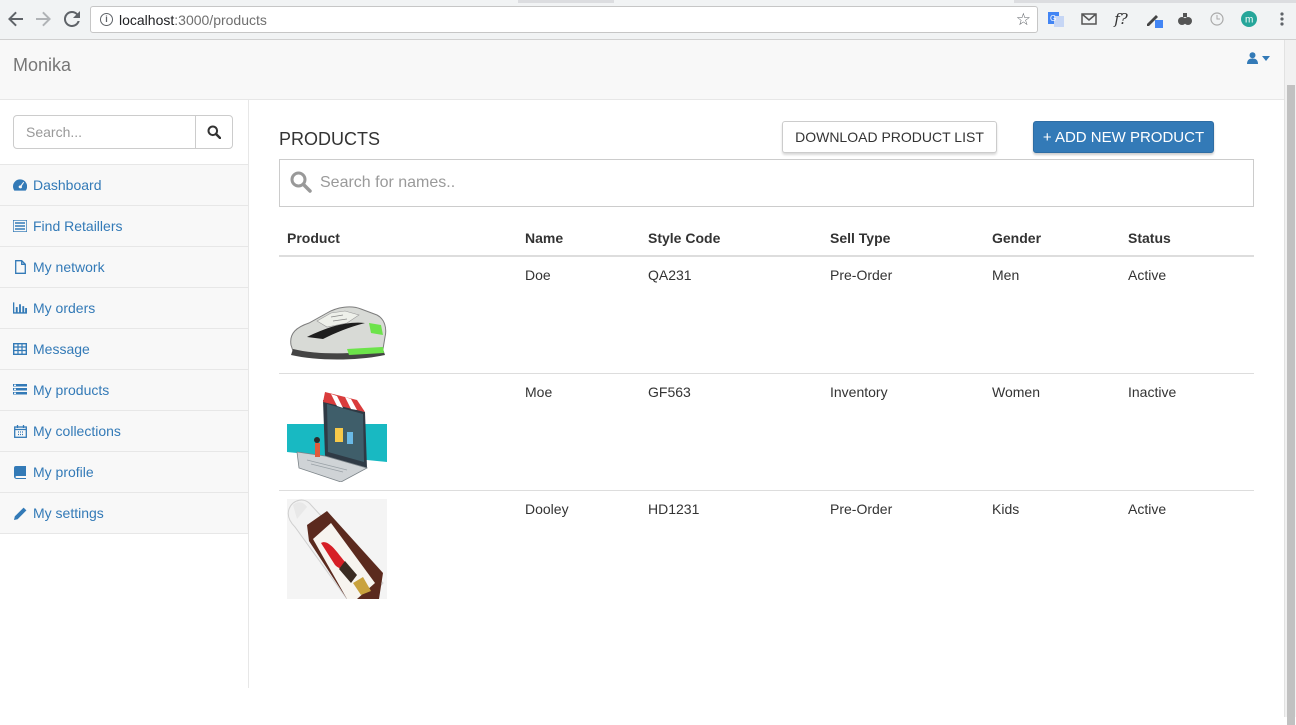  Describe the element at coordinates (193, 20) in the screenshot. I see `url-text: localhost:3000/products` at that location.